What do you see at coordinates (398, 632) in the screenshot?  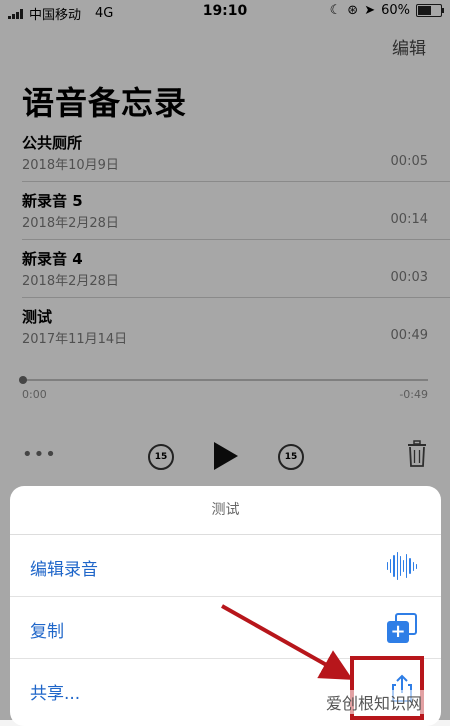 I see `duplicate-plus: +` at bounding box center [398, 632].